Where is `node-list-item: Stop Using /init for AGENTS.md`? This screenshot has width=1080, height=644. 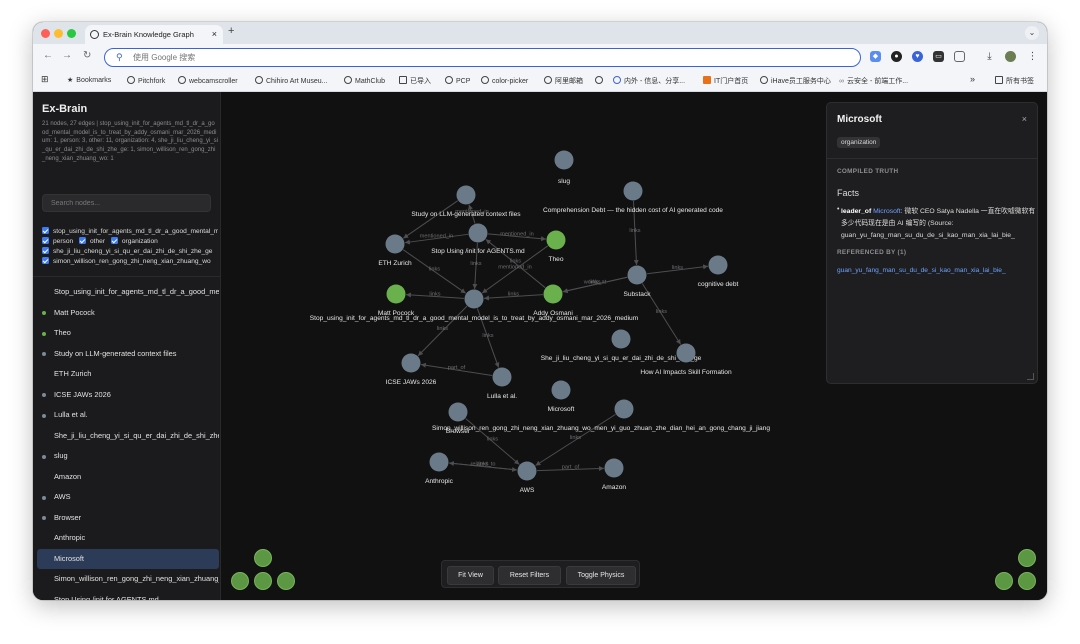 node-list-item: Stop Using /init for AGENTS.md is located at coordinates (128, 595).